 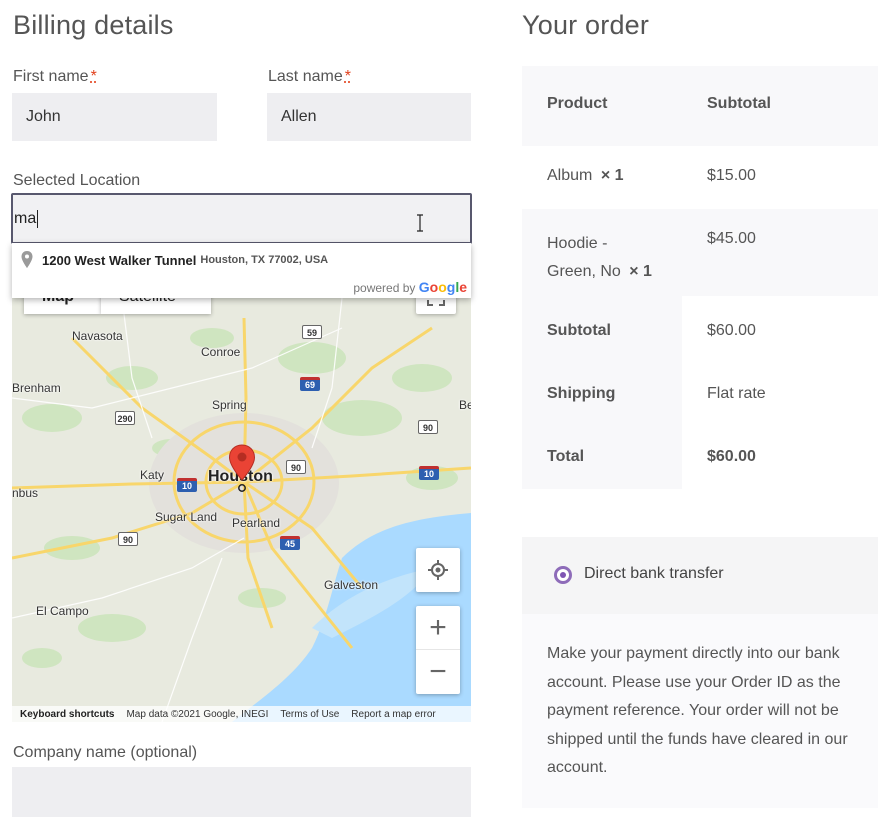 I want to click on map-label-bus: nbus, so click(x=25, y=493).